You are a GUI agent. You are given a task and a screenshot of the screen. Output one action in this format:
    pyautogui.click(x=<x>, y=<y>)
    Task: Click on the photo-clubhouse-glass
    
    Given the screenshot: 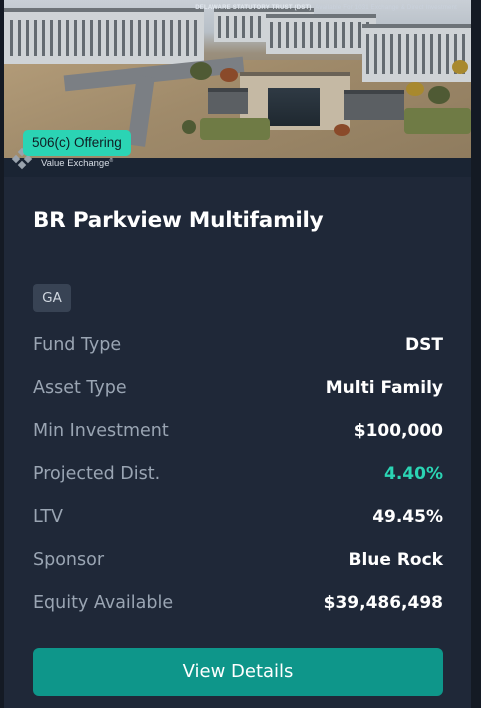 What is the action you would take?
    pyautogui.click(x=294, y=107)
    